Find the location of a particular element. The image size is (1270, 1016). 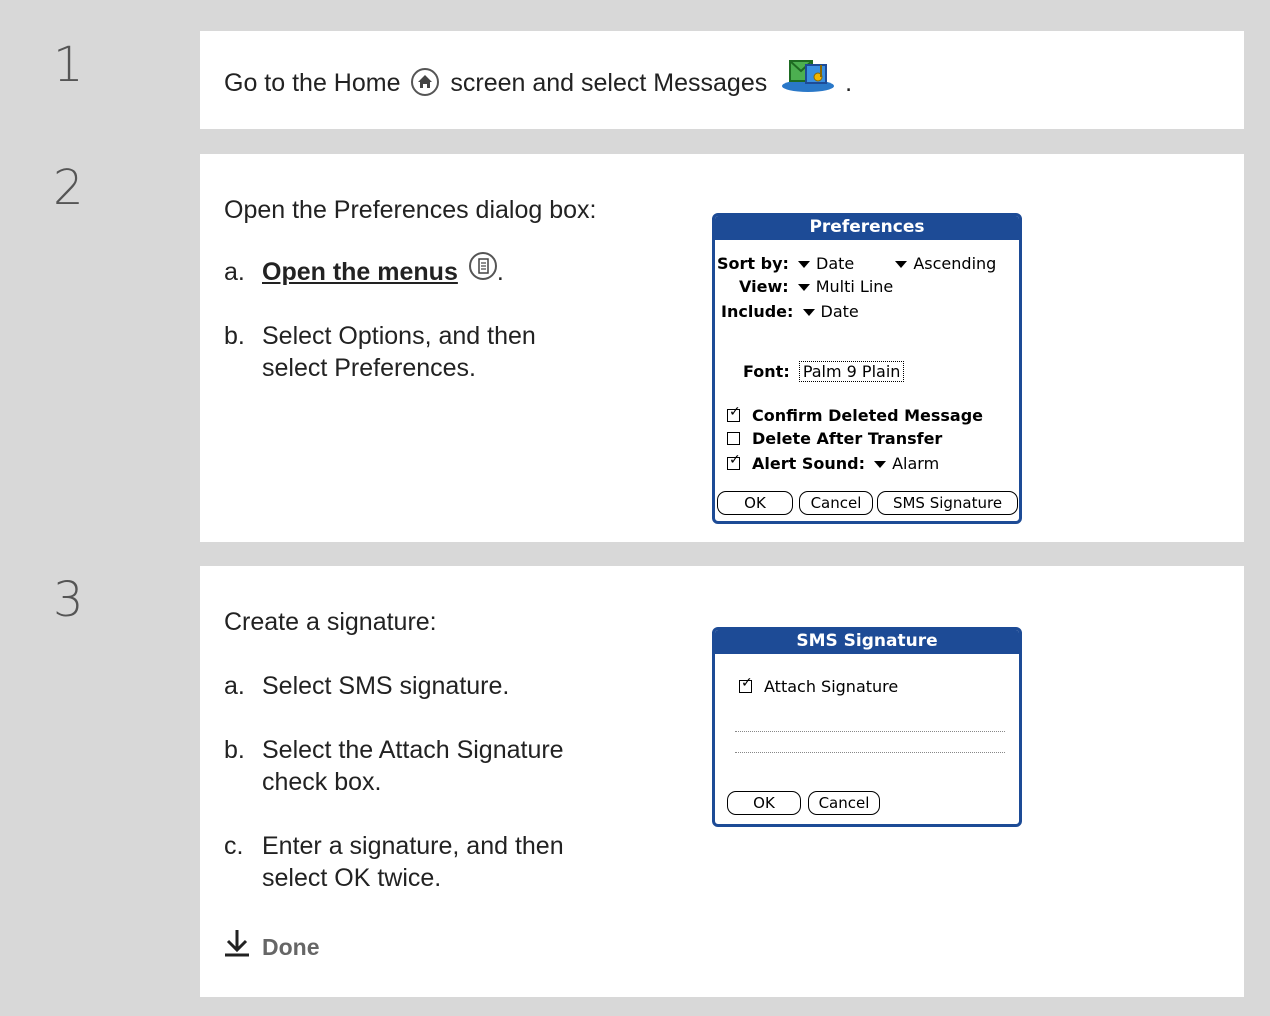

substep-b-cont: check box. is located at coordinates (322, 782).